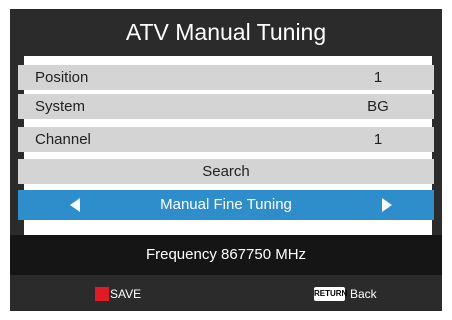 Image resolution: width=452 pixels, height=320 pixels. Describe the element at coordinates (226, 77) in the screenshot. I see `menu-row-position: Position 1` at that location.